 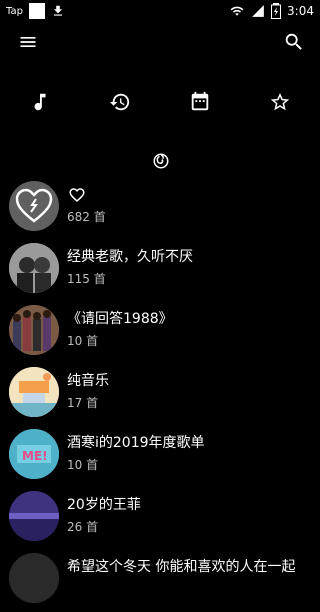 I want to click on search-icon, so click(x=293, y=41).